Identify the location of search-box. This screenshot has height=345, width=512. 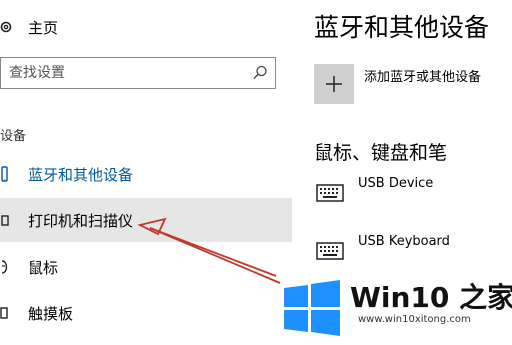
(138, 73).